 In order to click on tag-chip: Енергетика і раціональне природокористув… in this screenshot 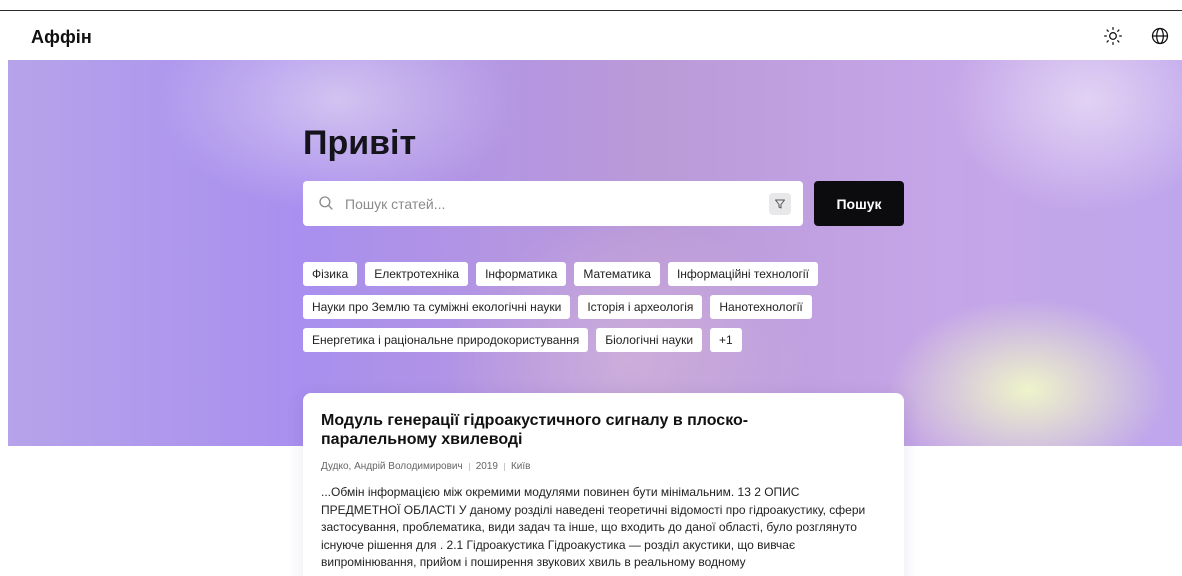, I will do `click(446, 340)`.